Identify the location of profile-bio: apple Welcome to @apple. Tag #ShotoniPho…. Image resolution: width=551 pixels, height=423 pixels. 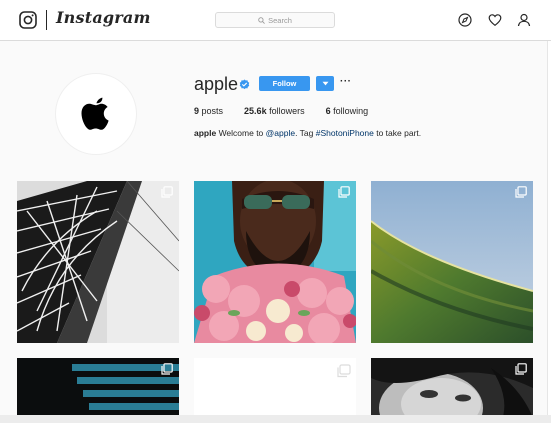
(307, 133).